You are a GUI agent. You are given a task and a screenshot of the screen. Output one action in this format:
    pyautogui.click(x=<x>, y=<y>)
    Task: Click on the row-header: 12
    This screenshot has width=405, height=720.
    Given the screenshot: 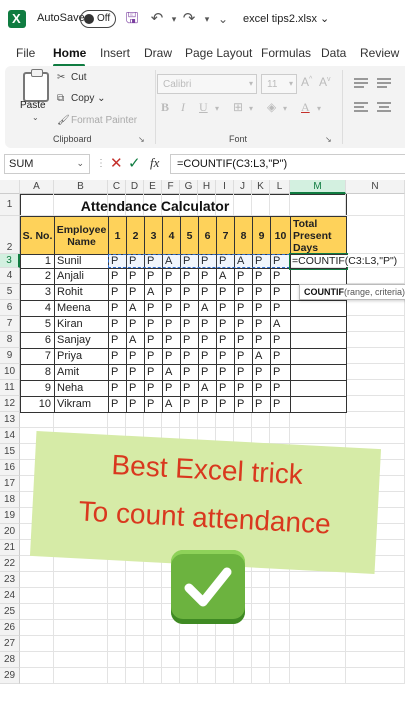 What is the action you would take?
    pyautogui.click(x=10, y=404)
    